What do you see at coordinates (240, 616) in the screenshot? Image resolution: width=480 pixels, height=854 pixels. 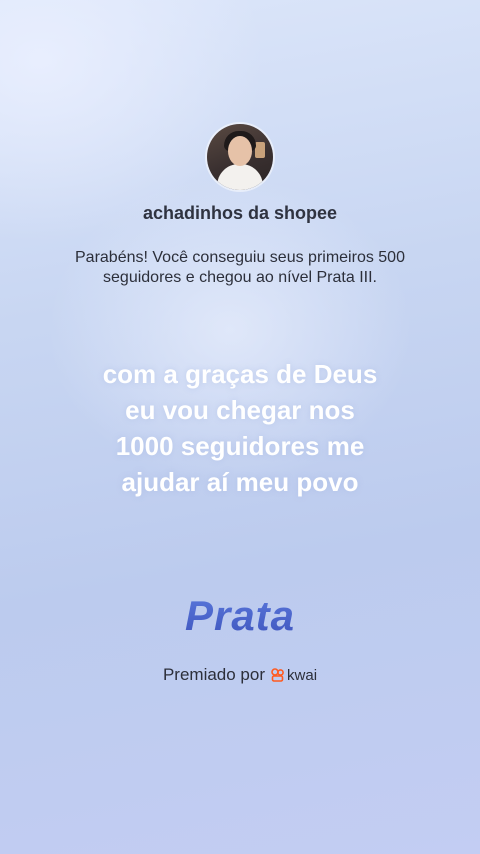 I see `level-badge-title: Prata` at bounding box center [240, 616].